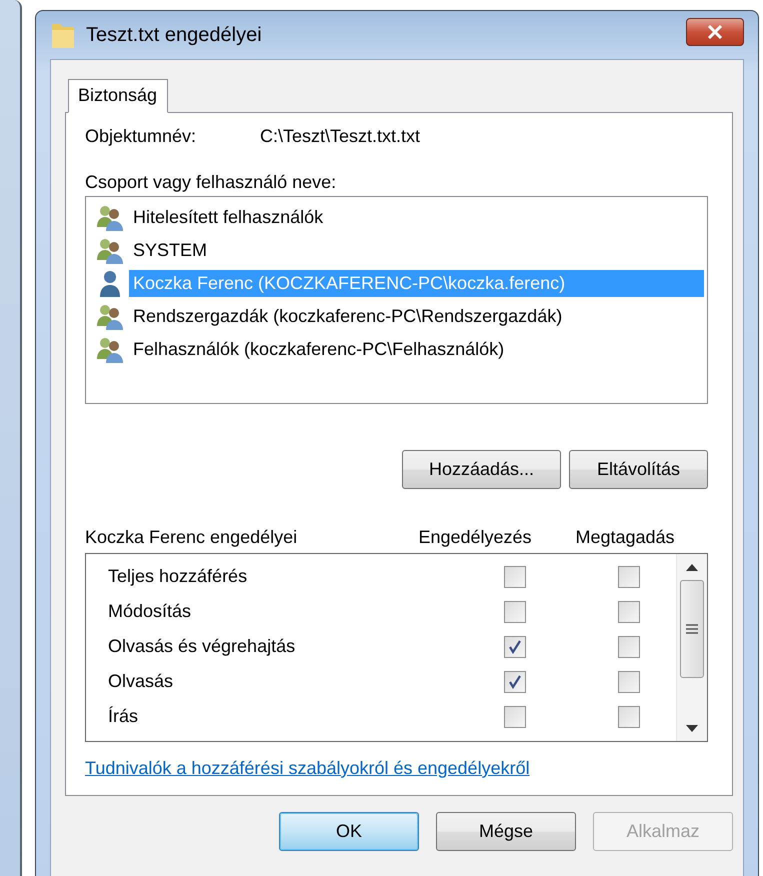 The image size is (763, 876). I want to click on scroll-down-icon, so click(692, 728).